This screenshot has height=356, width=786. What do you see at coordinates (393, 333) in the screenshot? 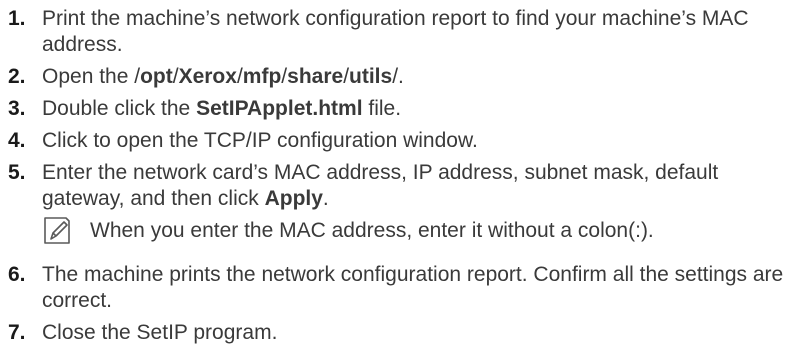
I see `step-7: 7. Close the SetIP program.` at bounding box center [393, 333].